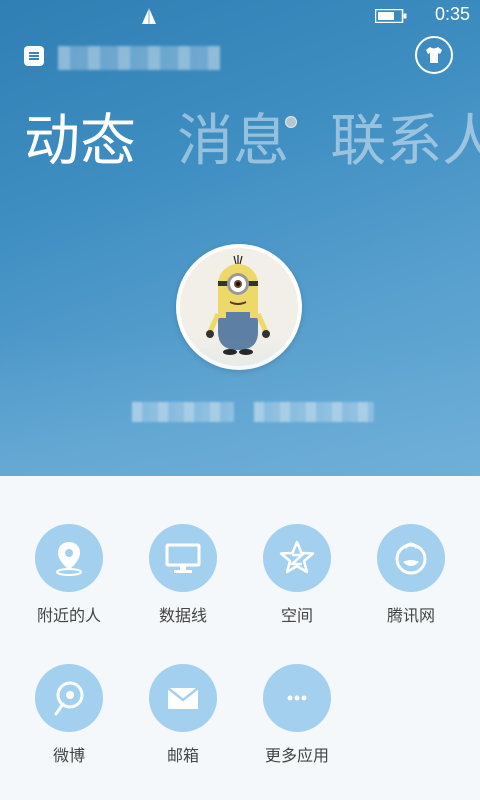  What do you see at coordinates (410, 615) in the screenshot?
I see `app-tencent-news-label: 腾讯网` at bounding box center [410, 615].